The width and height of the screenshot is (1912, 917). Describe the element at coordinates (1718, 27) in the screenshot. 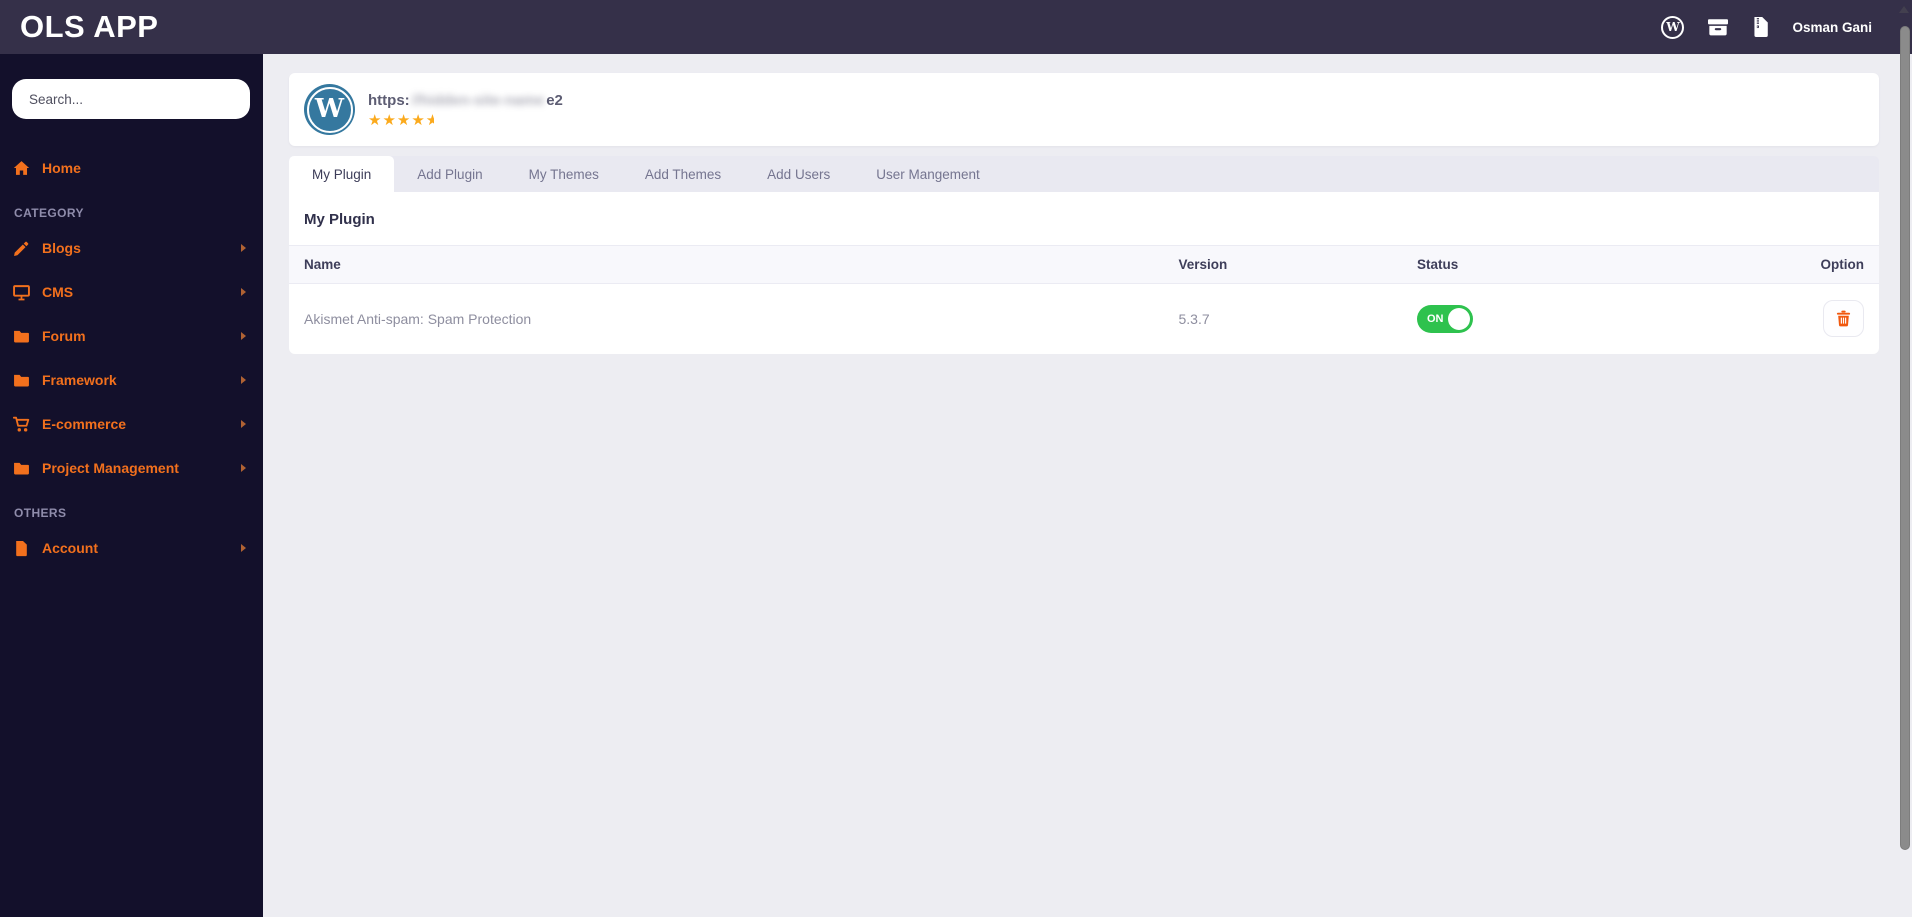

I see `archive-box-icon` at that location.